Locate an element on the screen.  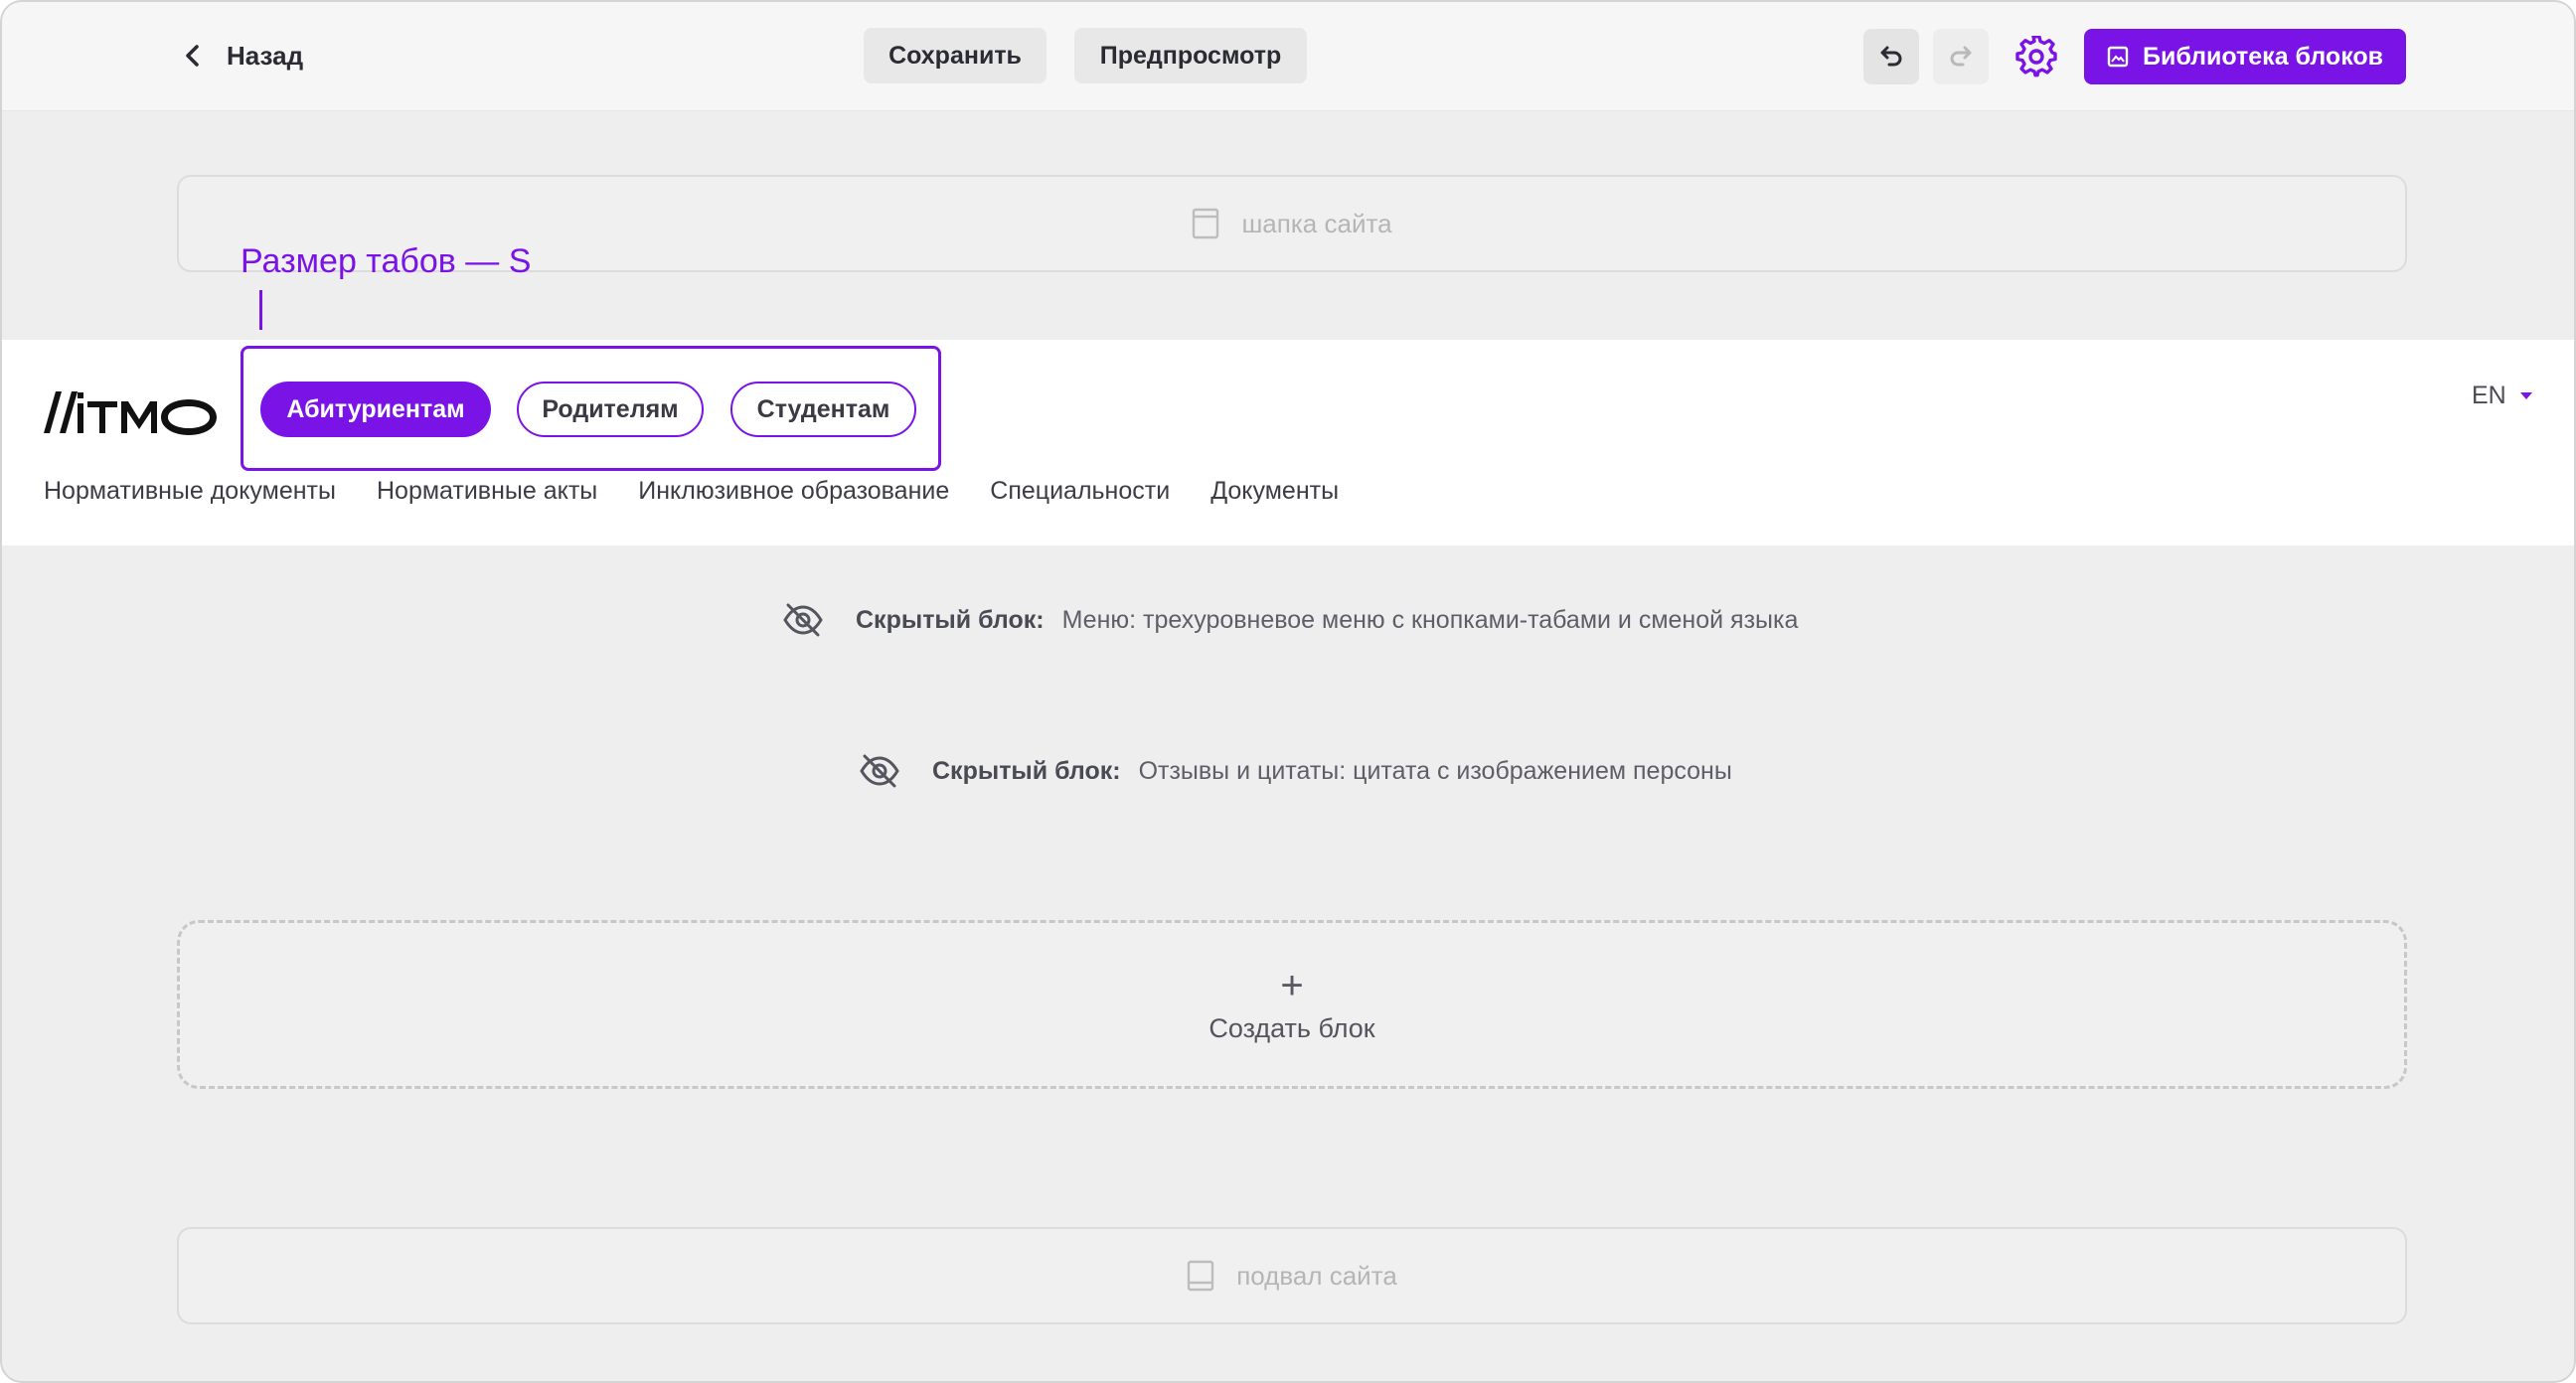
save-button: Сохранить is located at coordinates (955, 55).